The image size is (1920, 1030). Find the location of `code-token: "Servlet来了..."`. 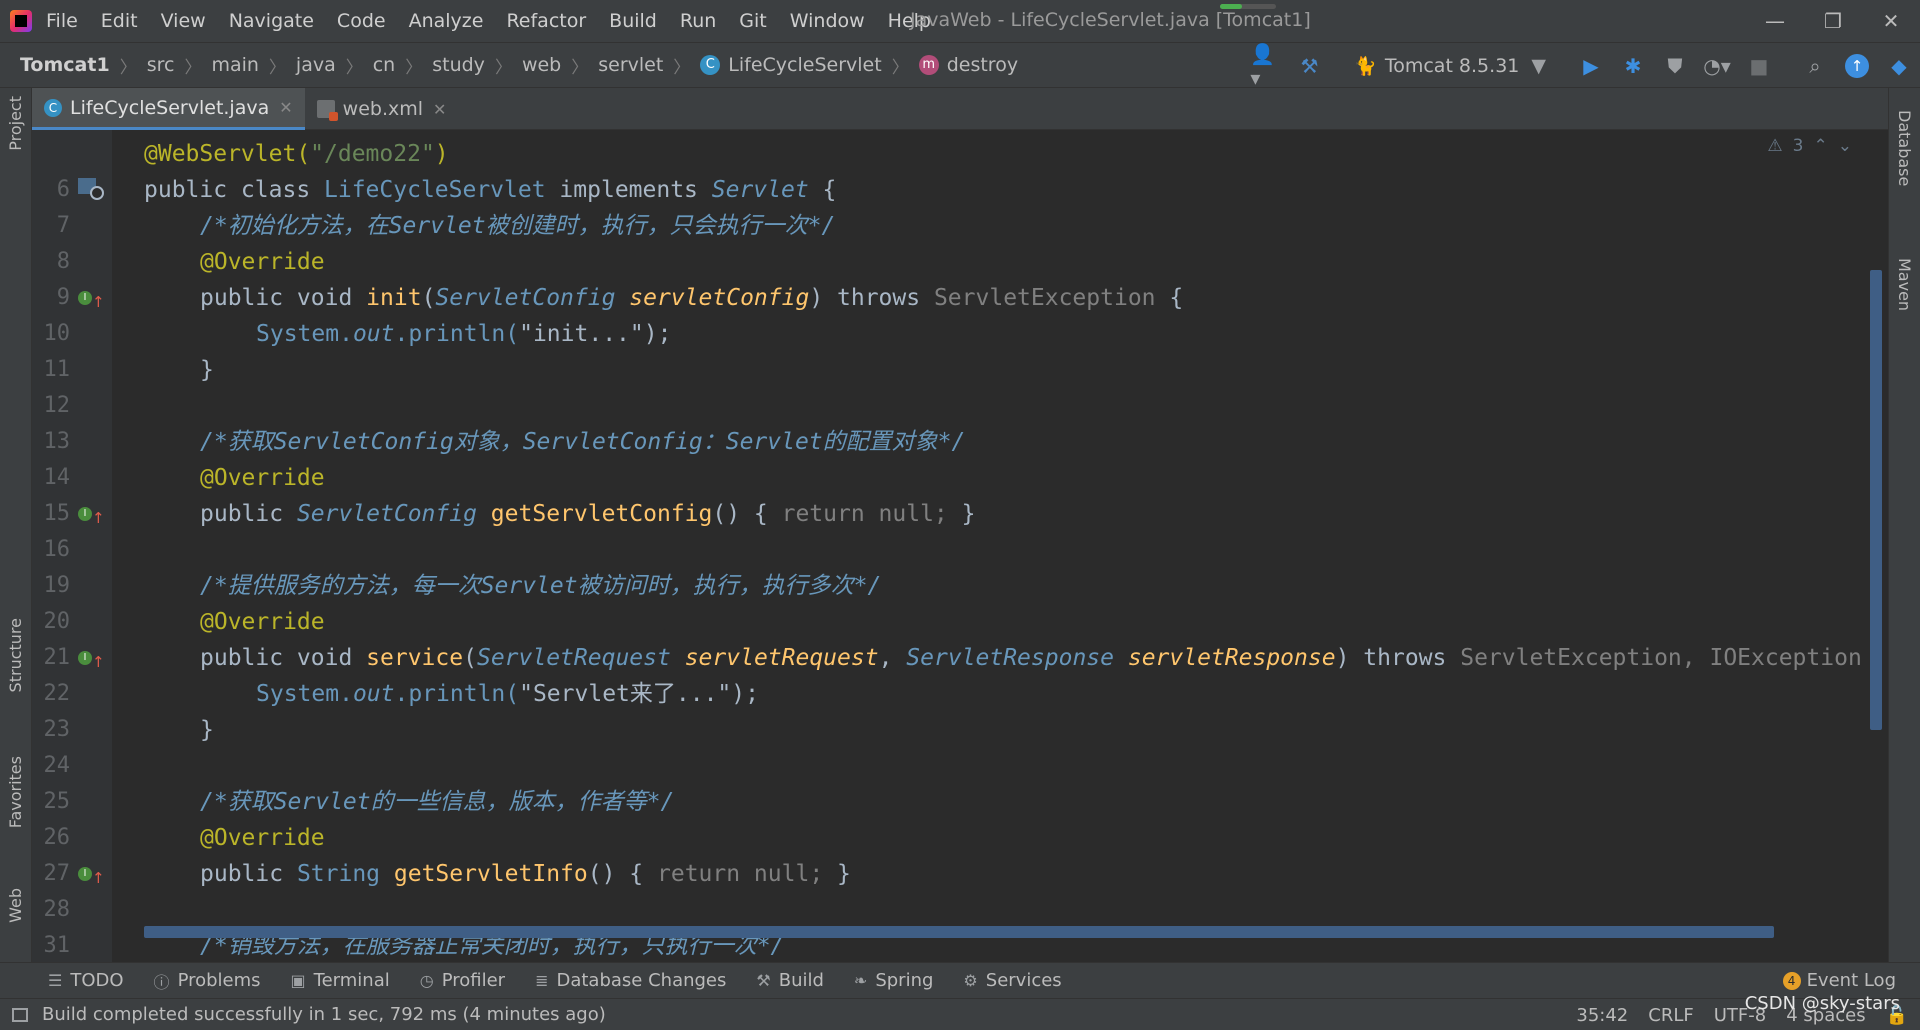

code-token: "Servlet来了..." is located at coordinates (625, 694).